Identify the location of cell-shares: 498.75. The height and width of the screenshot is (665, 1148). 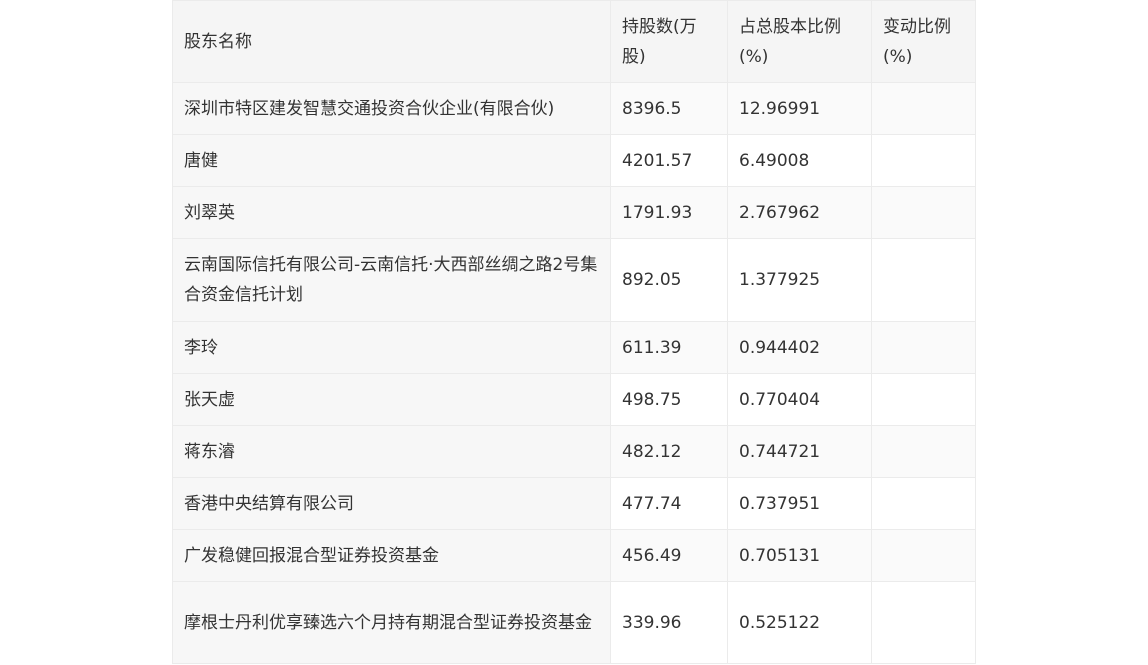
(669, 399).